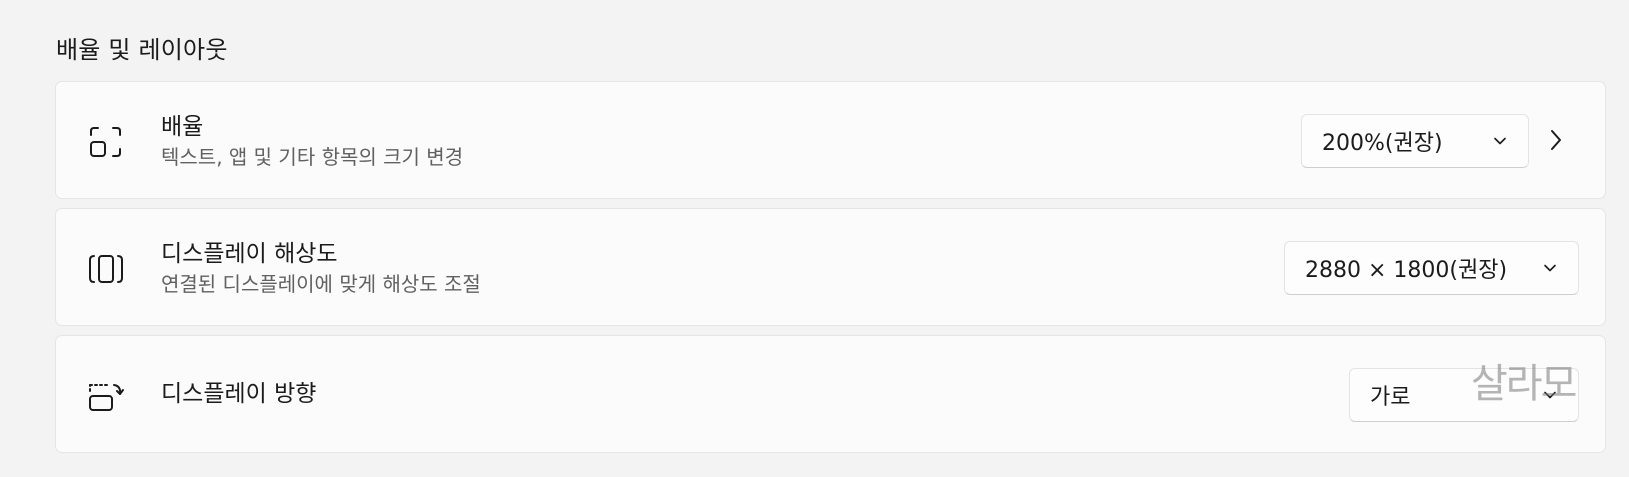 This screenshot has width=1629, height=477. I want to click on resolution-subtitle: 연결된 디스플레이에 맞게 해상도 조절, so click(321, 284).